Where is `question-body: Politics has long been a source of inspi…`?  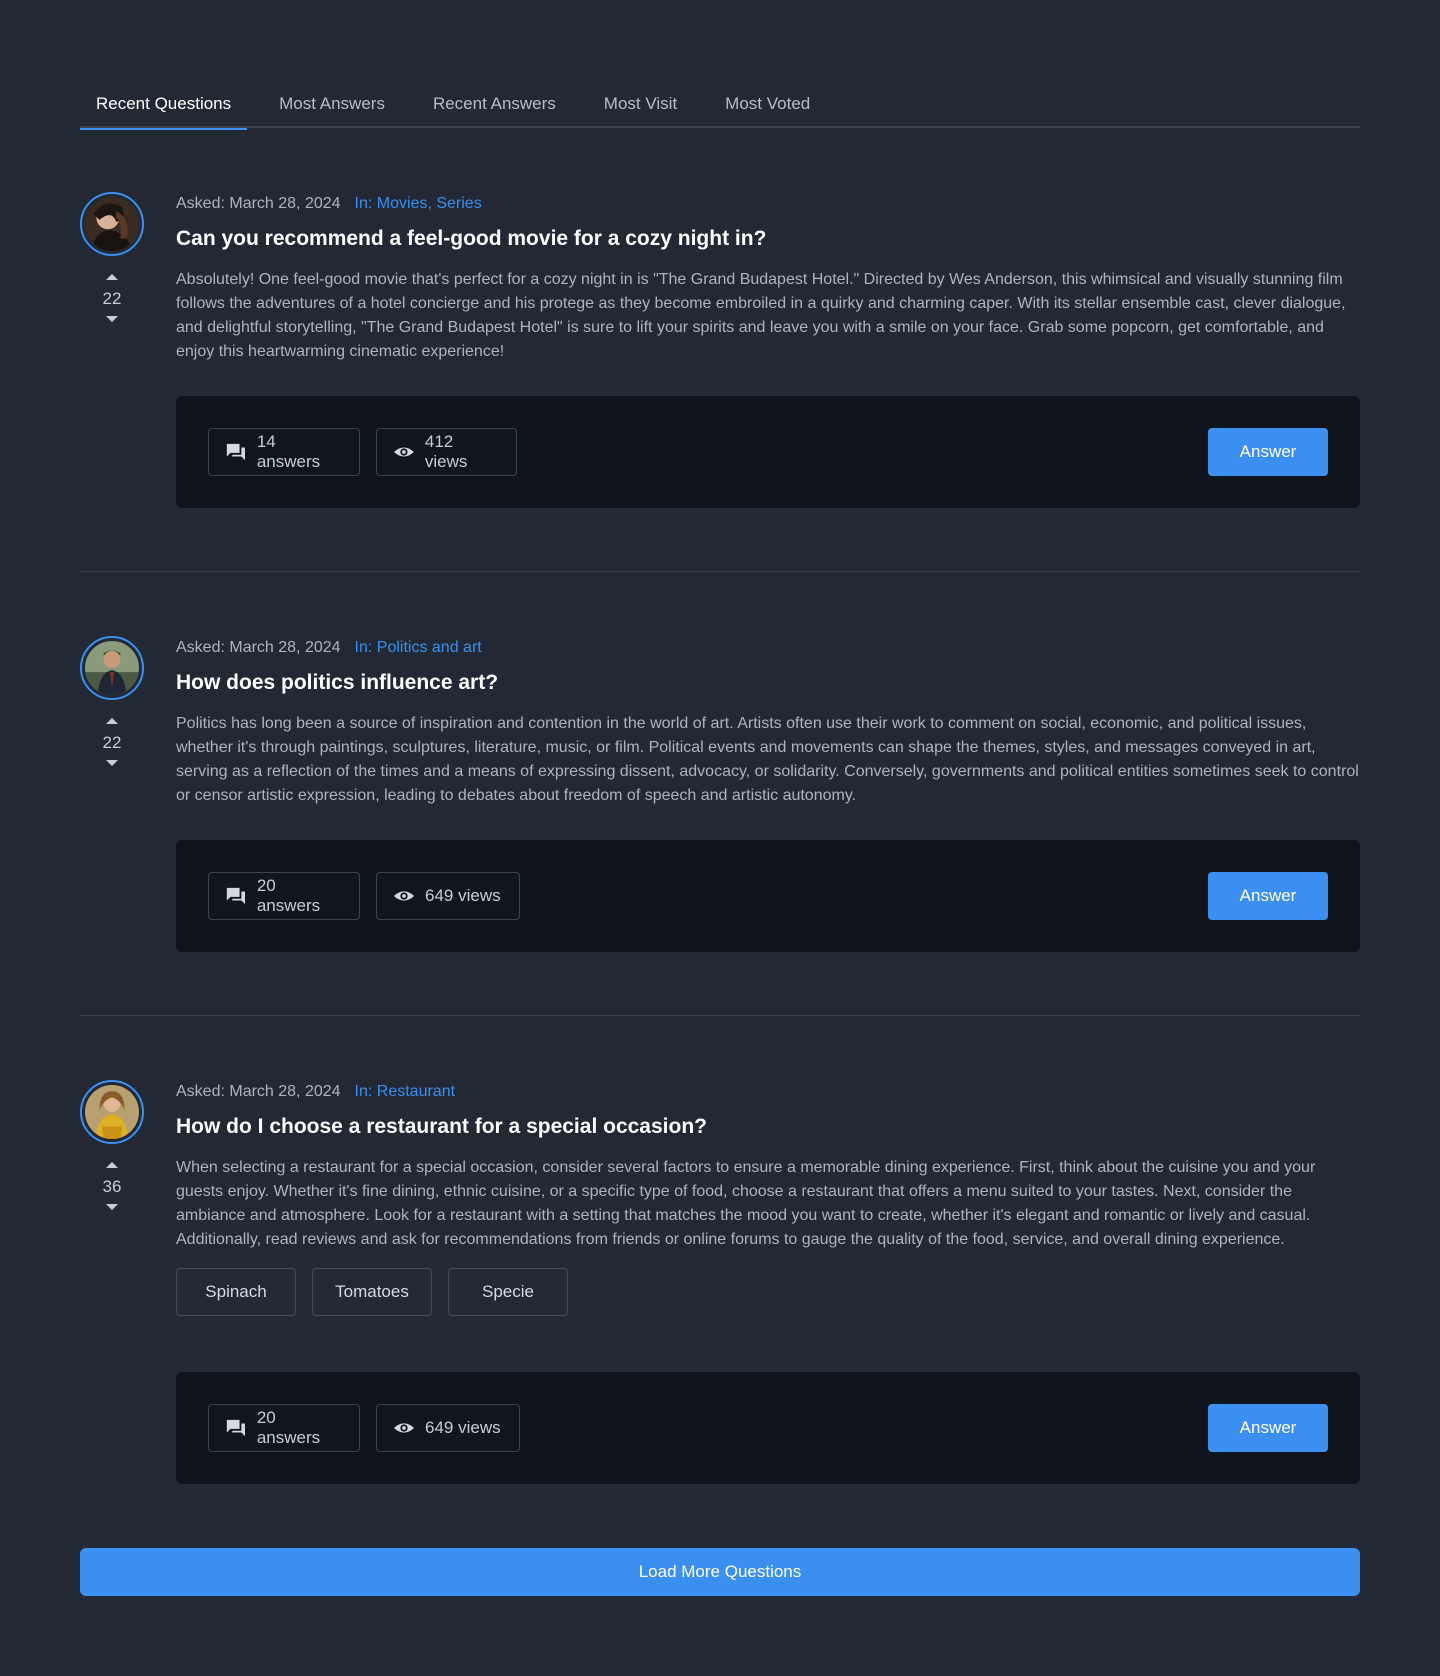
question-body: Politics has long been a source of inspi… is located at coordinates (767, 759).